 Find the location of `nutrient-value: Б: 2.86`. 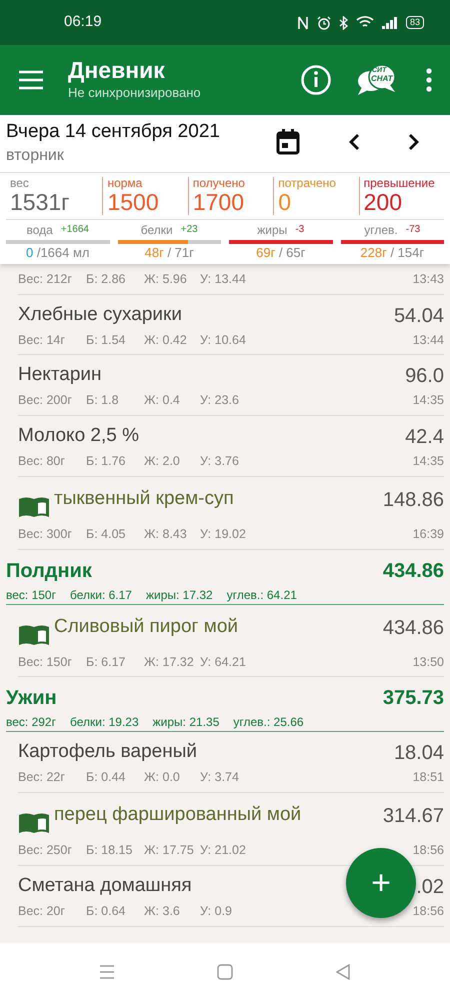

nutrient-value: Б: 2.86 is located at coordinates (106, 279).